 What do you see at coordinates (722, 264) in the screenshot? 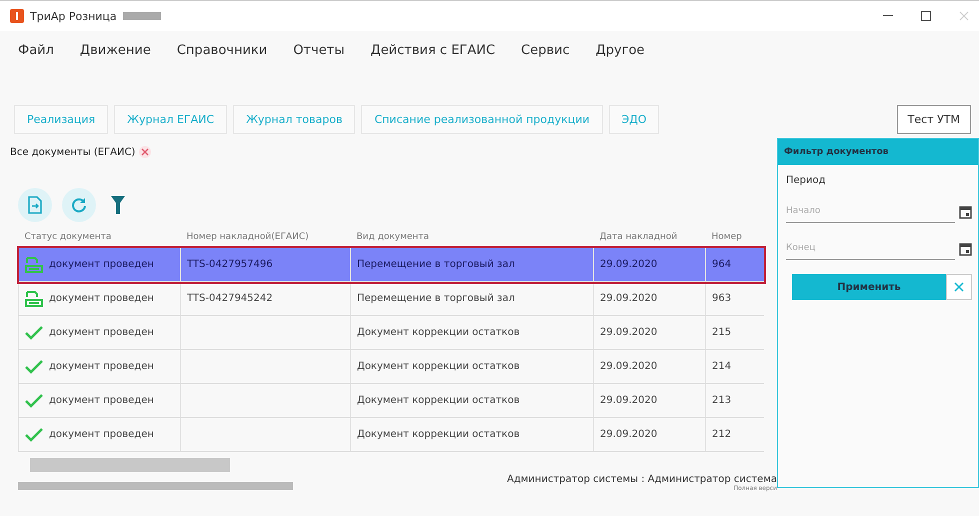
I see `table-cell: 964` at bounding box center [722, 264].